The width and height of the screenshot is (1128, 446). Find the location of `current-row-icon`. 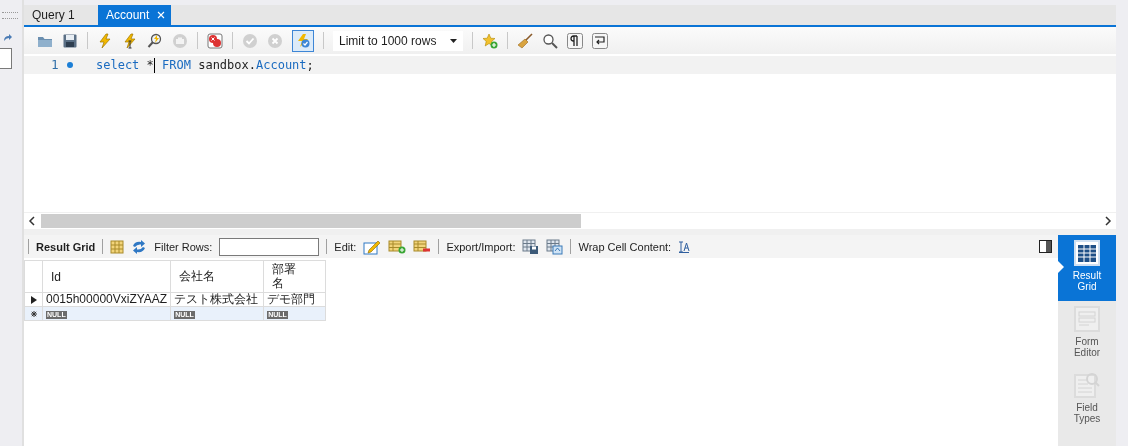

current-row-icon is located at coordinates (33, 299).